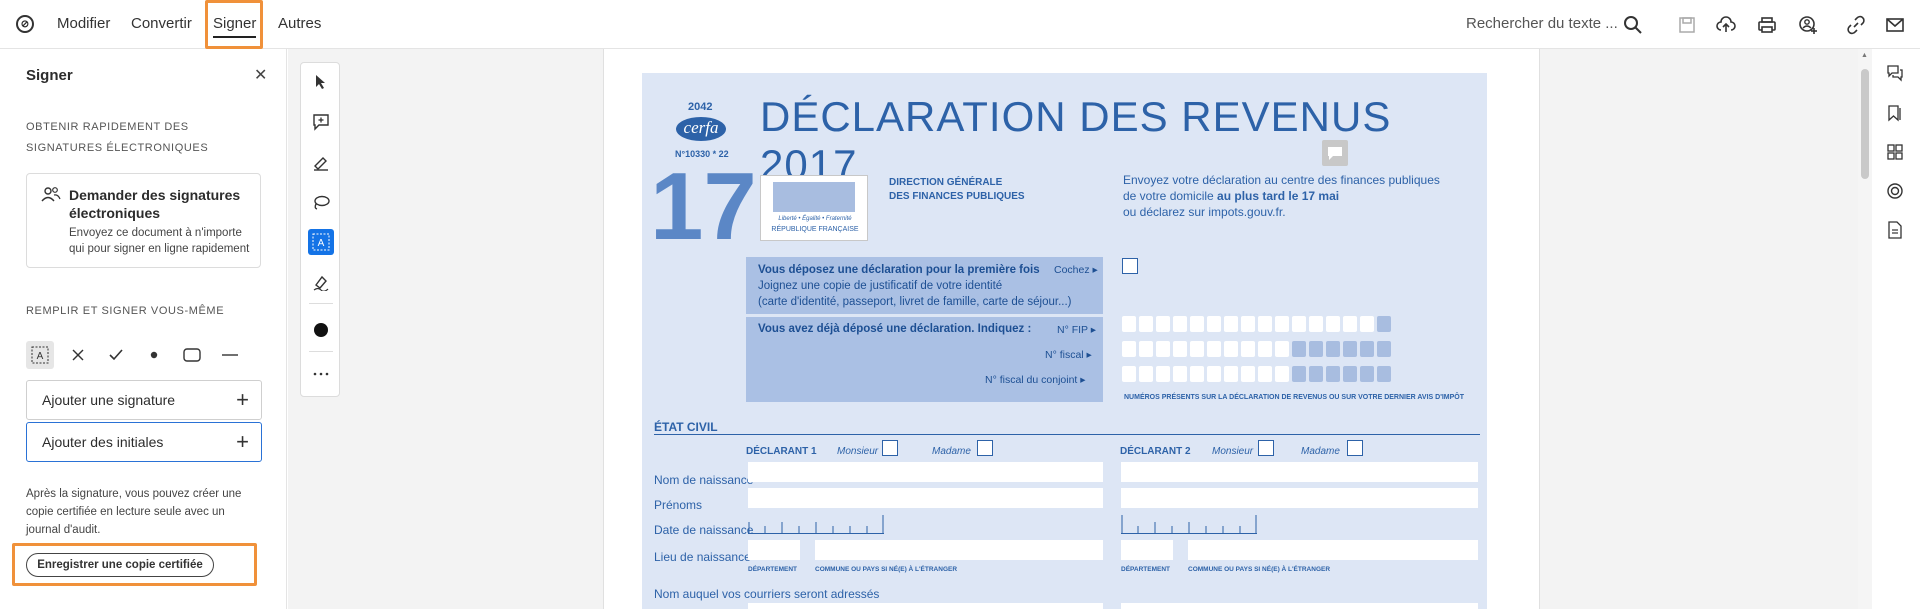 This screenshot has height=609, width=1920. Describe the element at coordinates (1865, 124) in the screenshot. I see `scrollbar-thumb` at that location.